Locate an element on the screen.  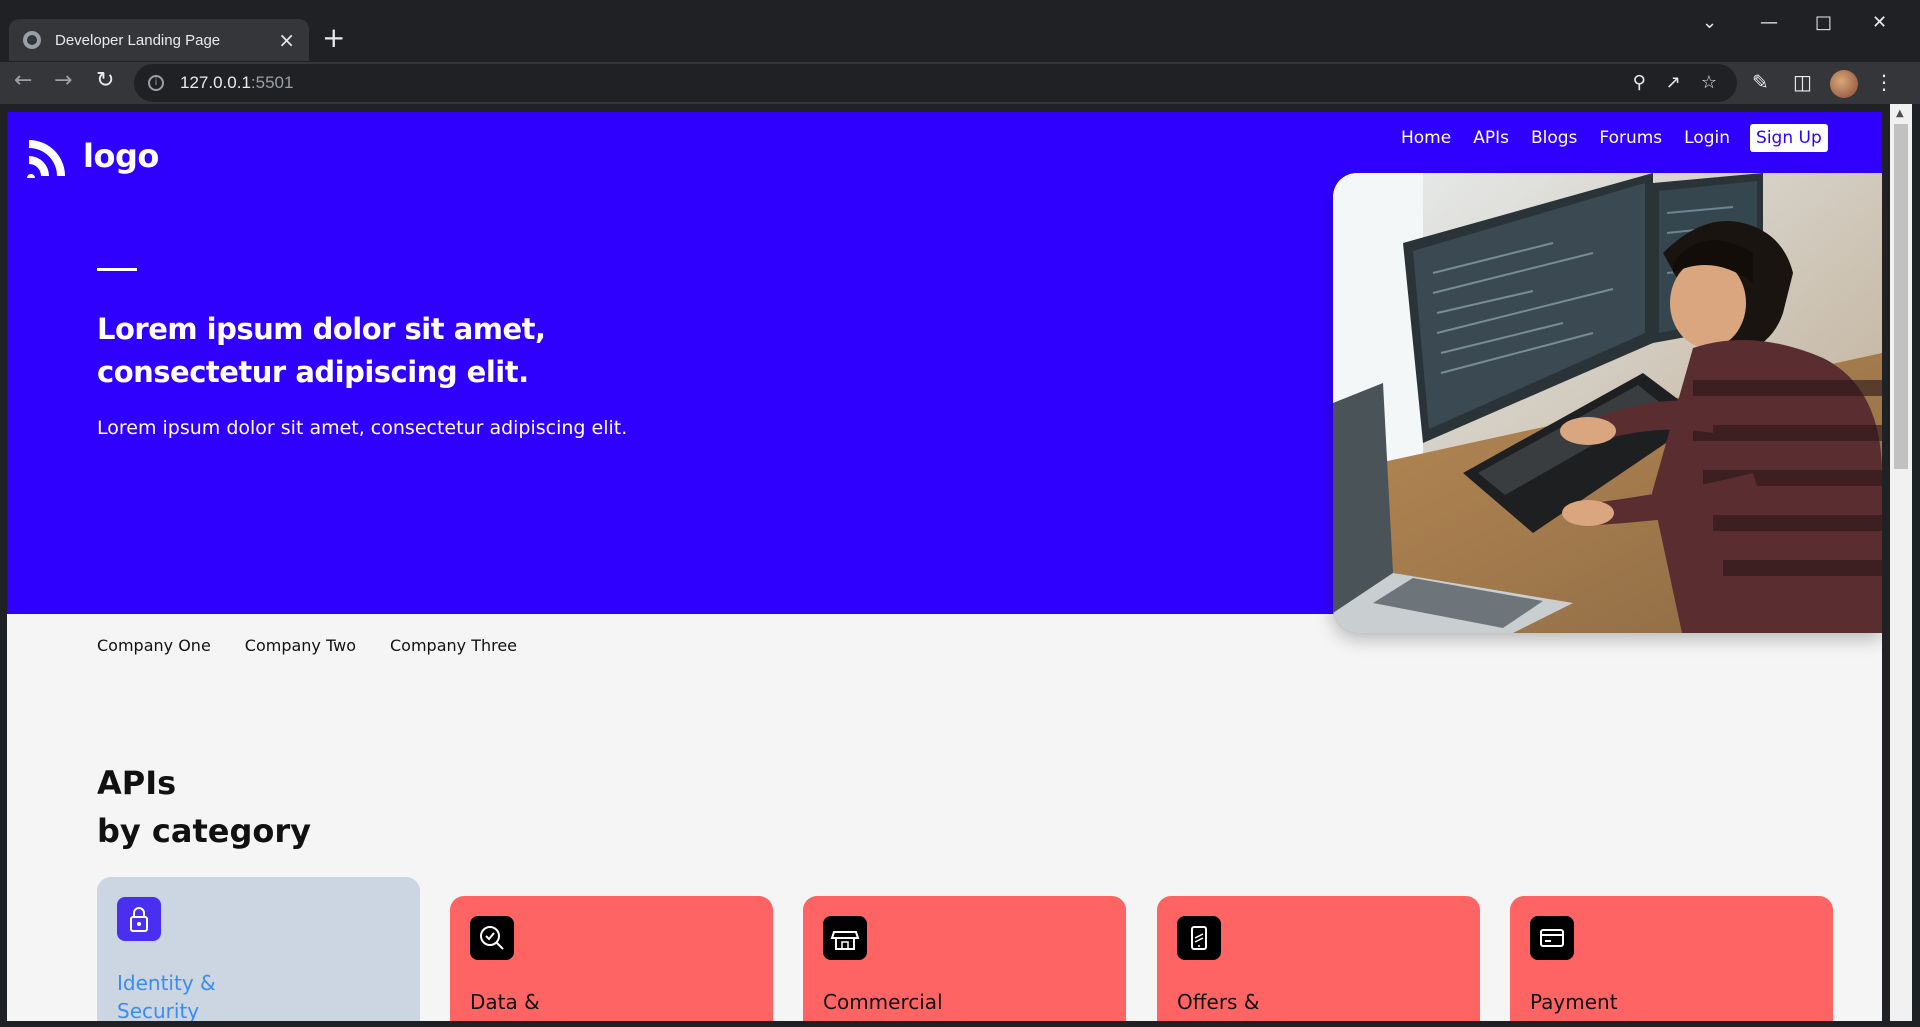
phone-offer-icon is located at coordinates (1199, 938).